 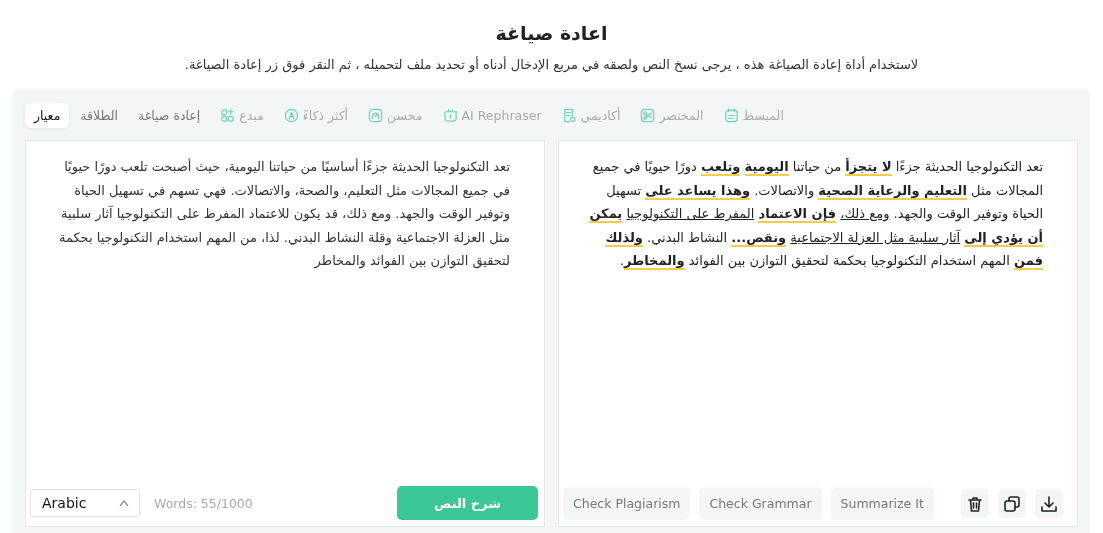 What do you see at coordinates (204, 503) in the screenshot?
I see `word-count: Words: 55/1000` at bounding box center [204, 503].